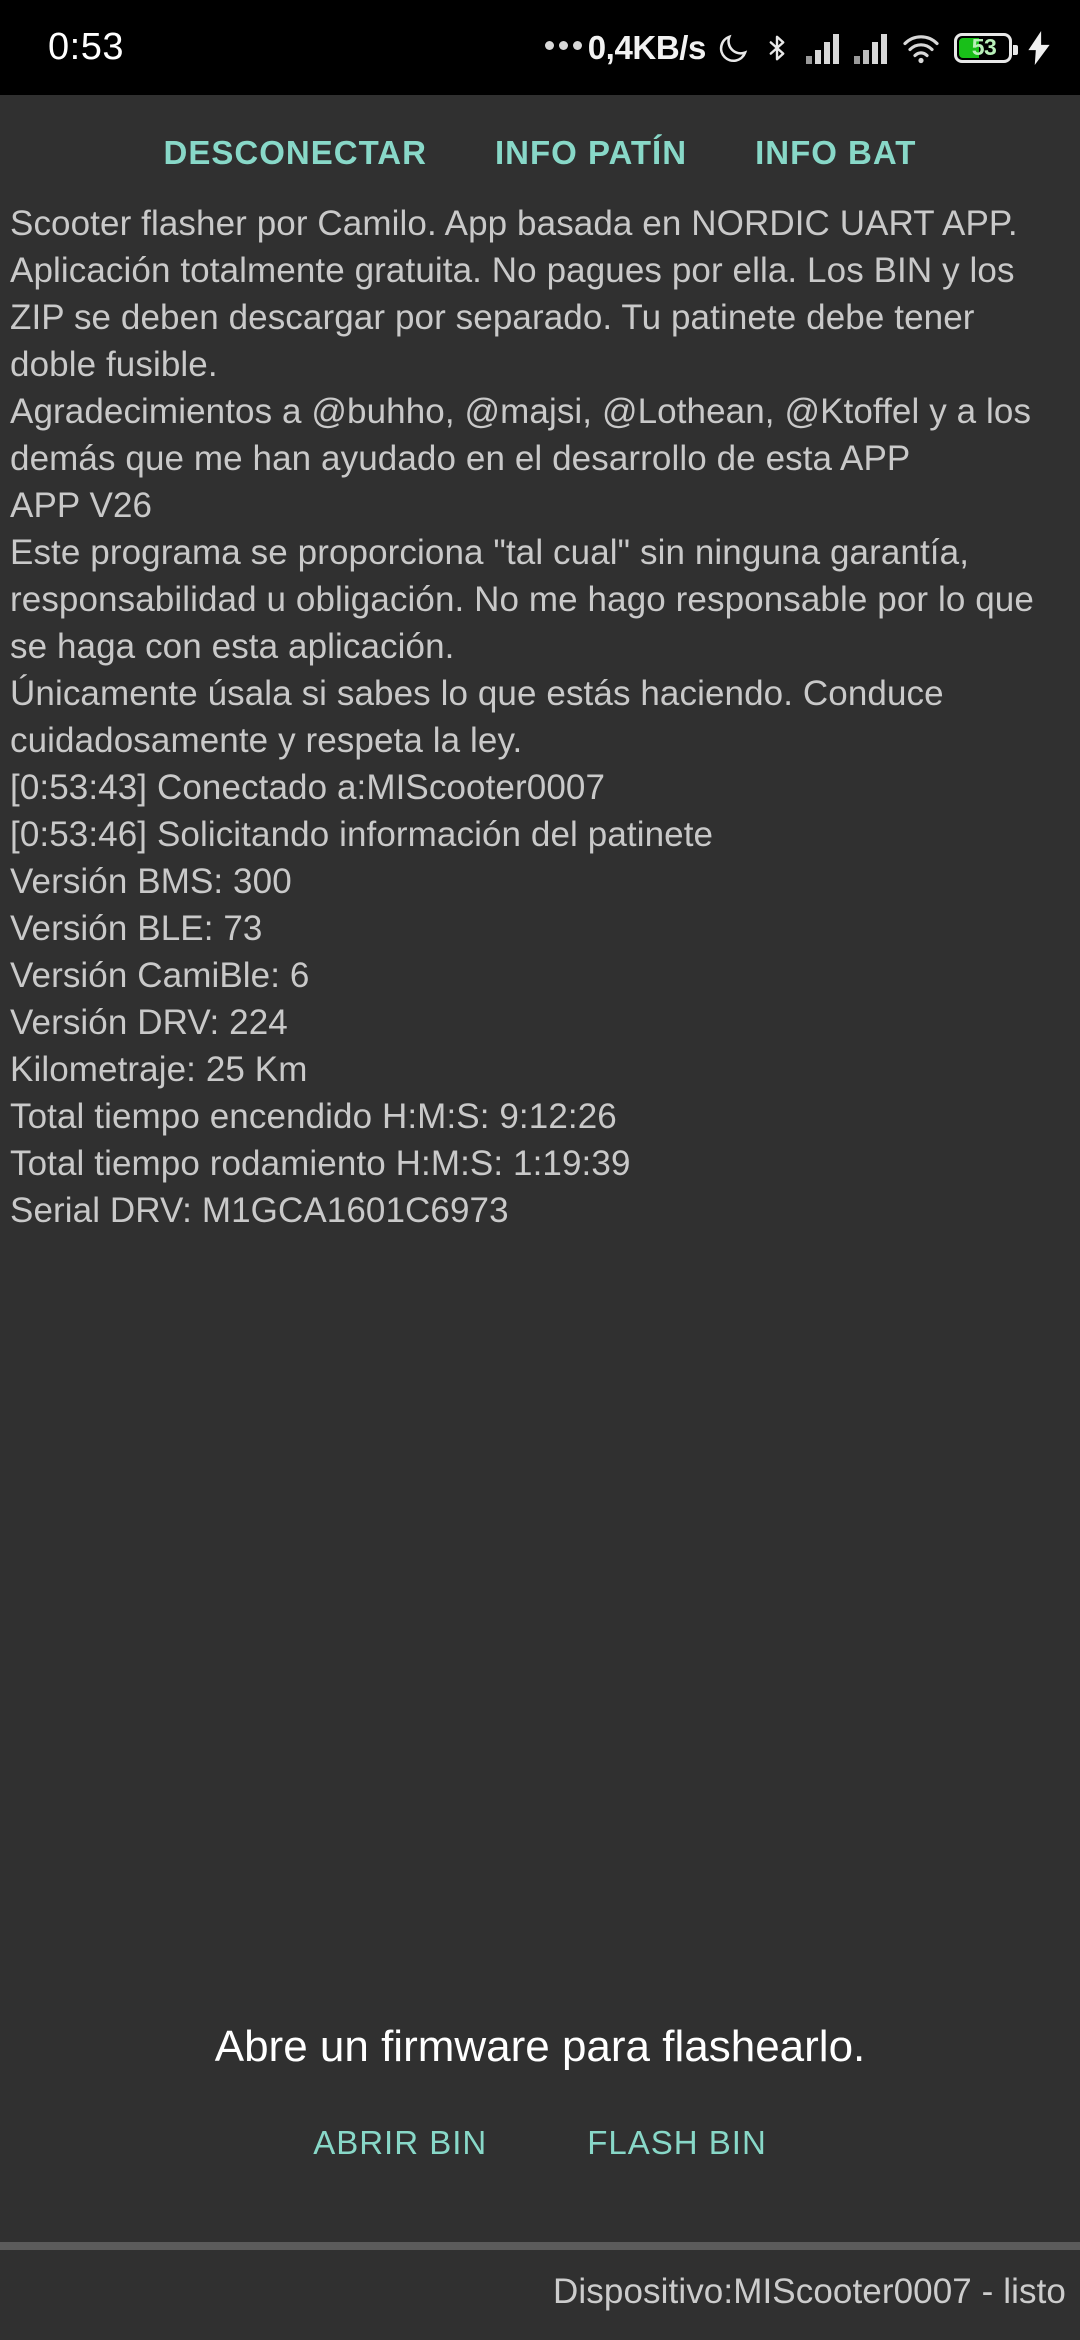  Describe the element at coordinates (320, 1163) in the screenshot. I see `log-line: Total tiempo rodamiento H:M:S: 1:19:39` at that location.